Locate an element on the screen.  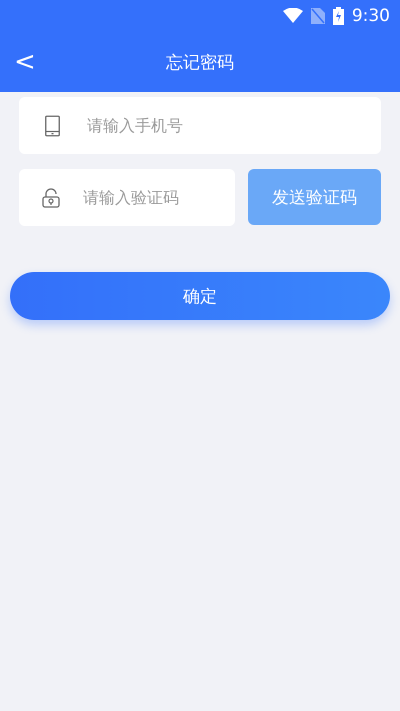
no-sim-icon is located at coordinates (317, 16).